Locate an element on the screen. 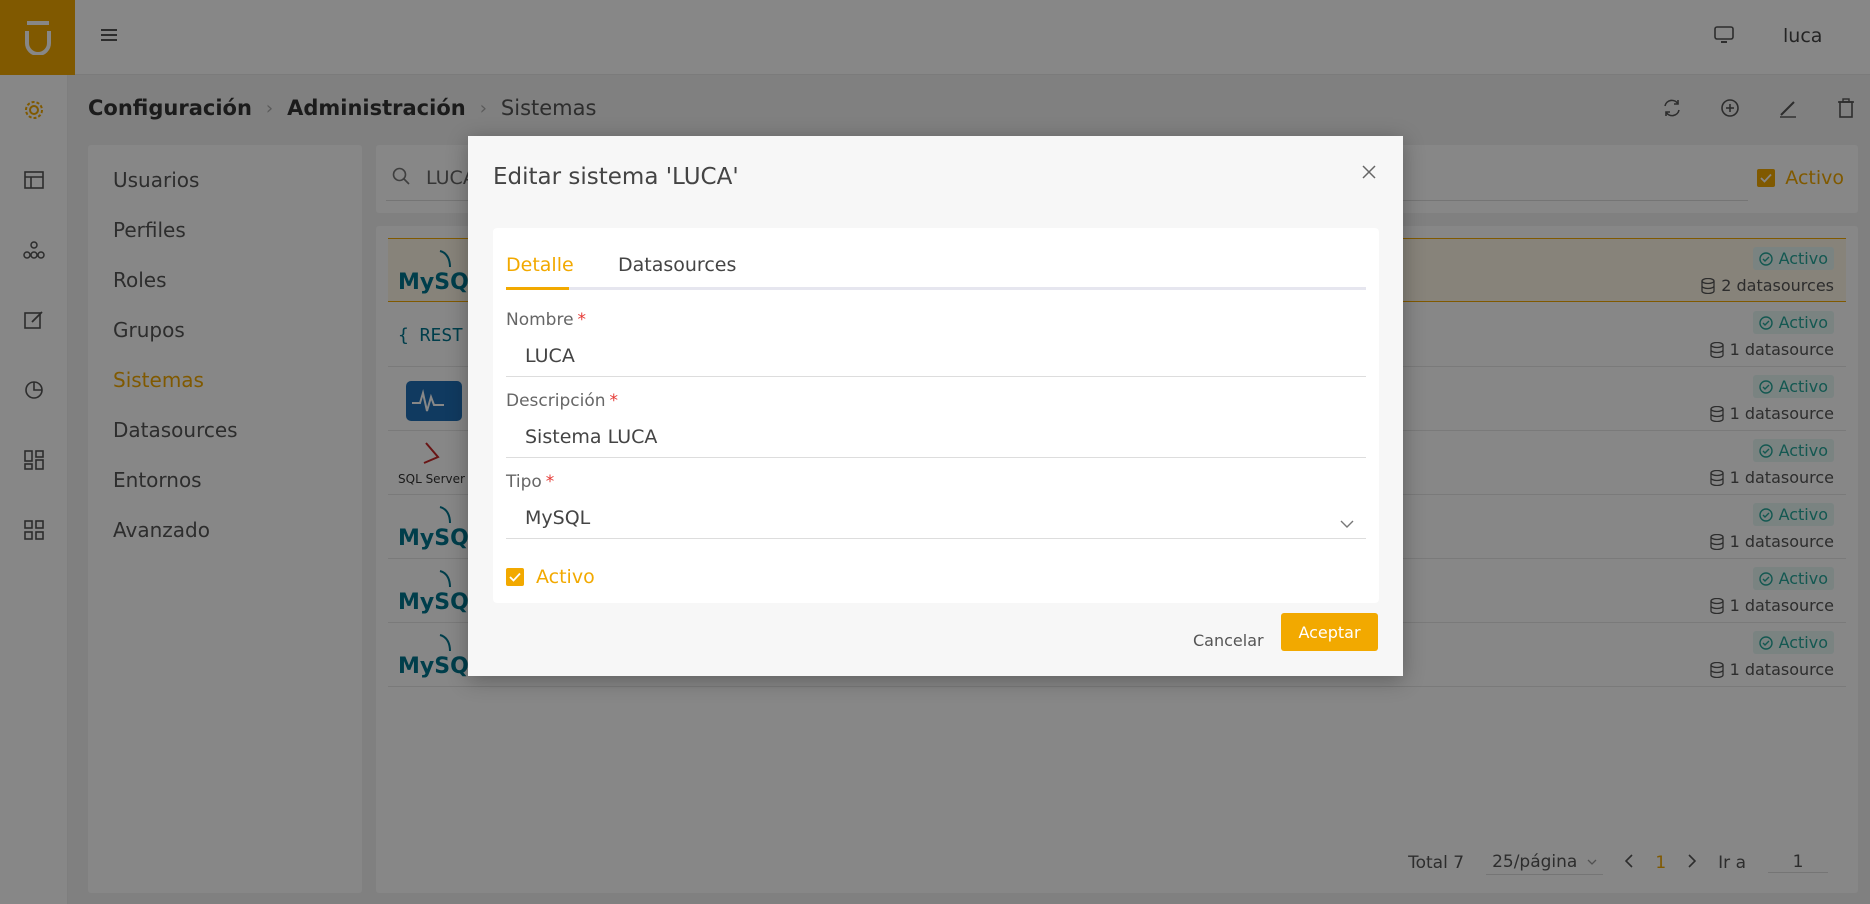 Image resolution: width=1870 pixels, height=904 pixels. descripcion-underline is located at coordinates (936, 457).